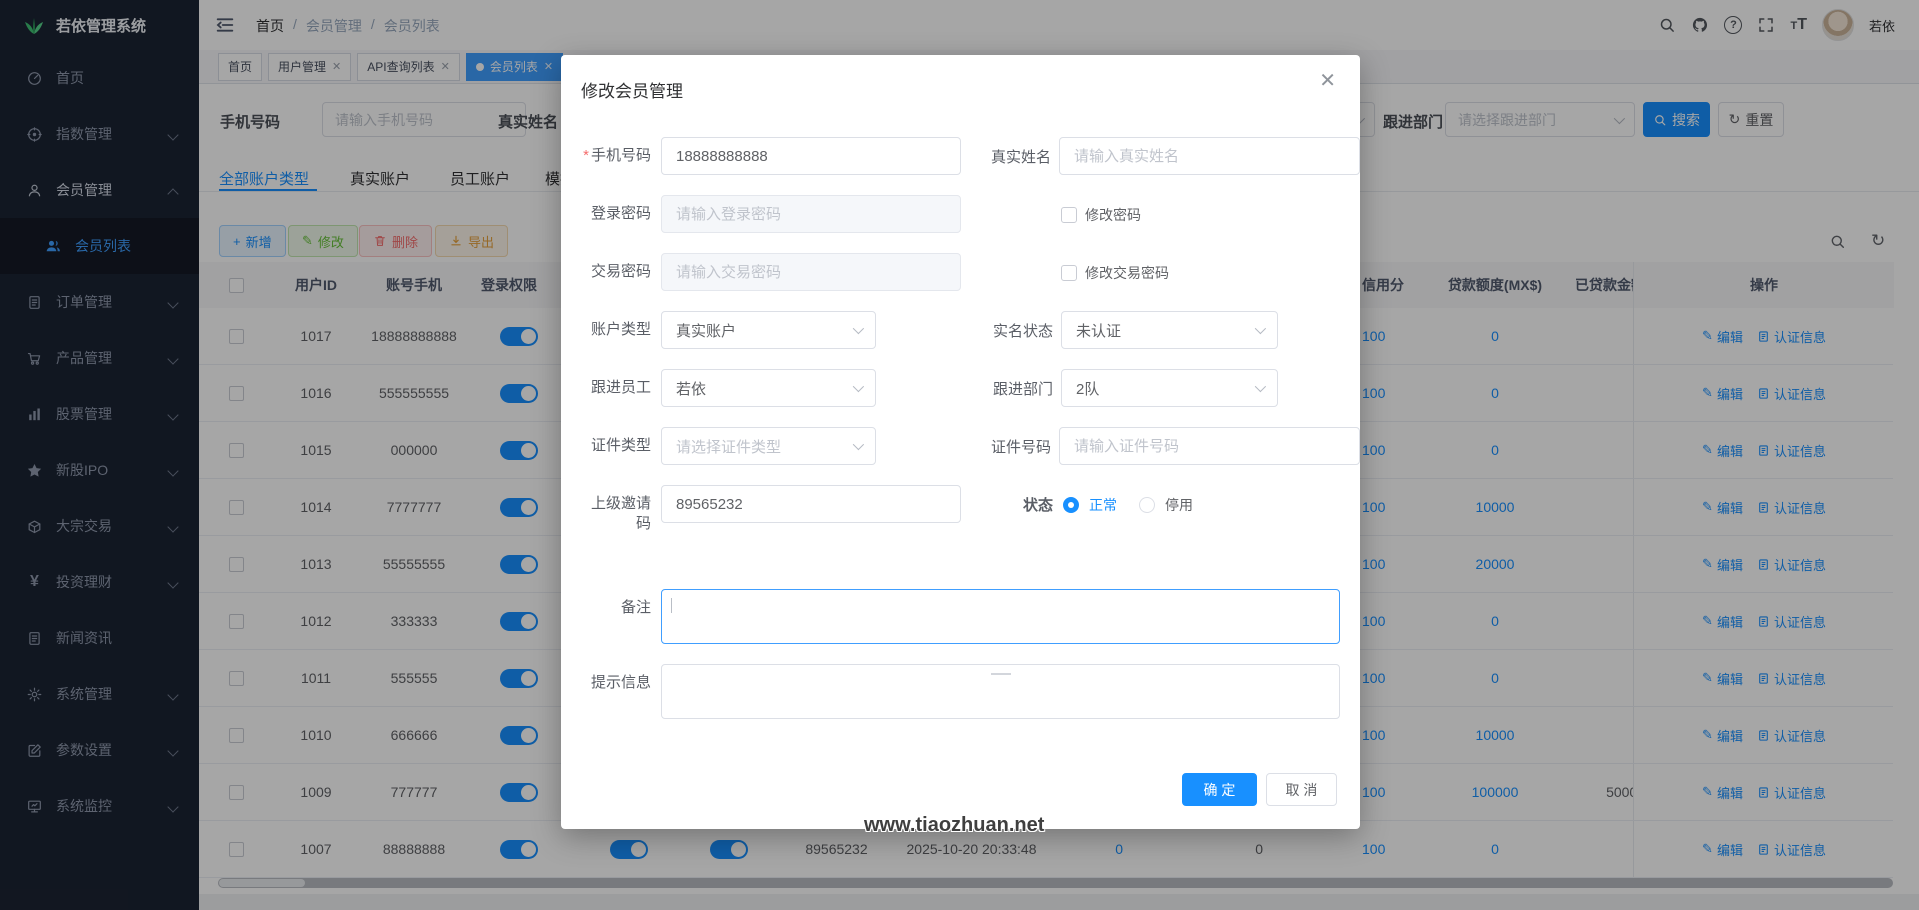  I want to click on phone-label: * 手机号码, so click(617, 155).